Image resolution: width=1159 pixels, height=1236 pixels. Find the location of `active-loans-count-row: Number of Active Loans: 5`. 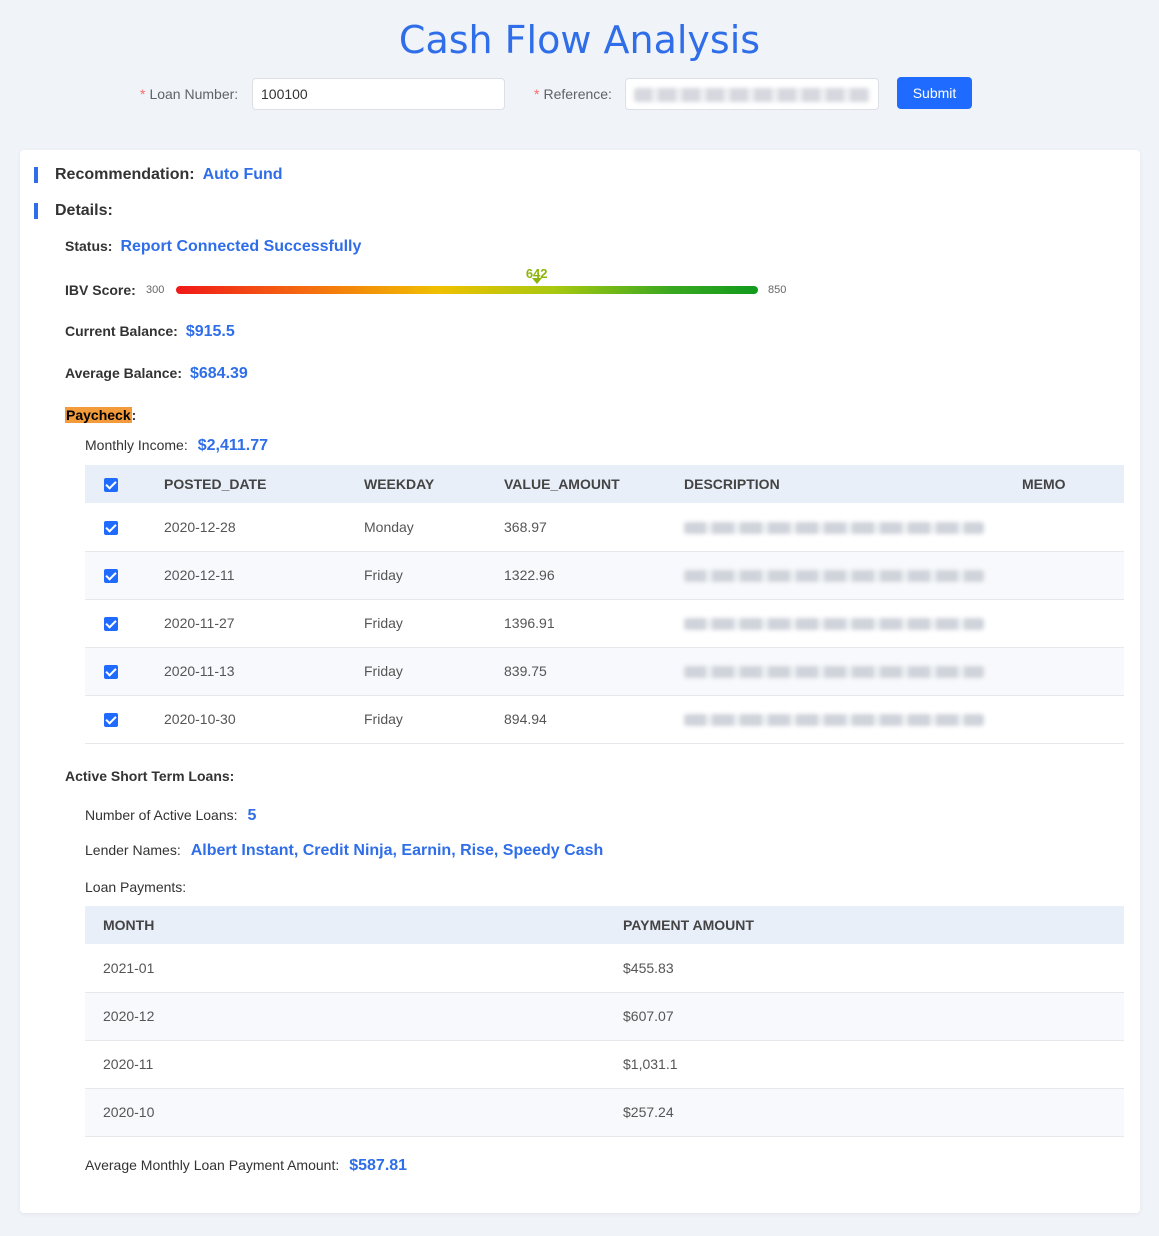

active-loans-count-row: Number of Active Loans: 5 is located at coordinates (171, 815).